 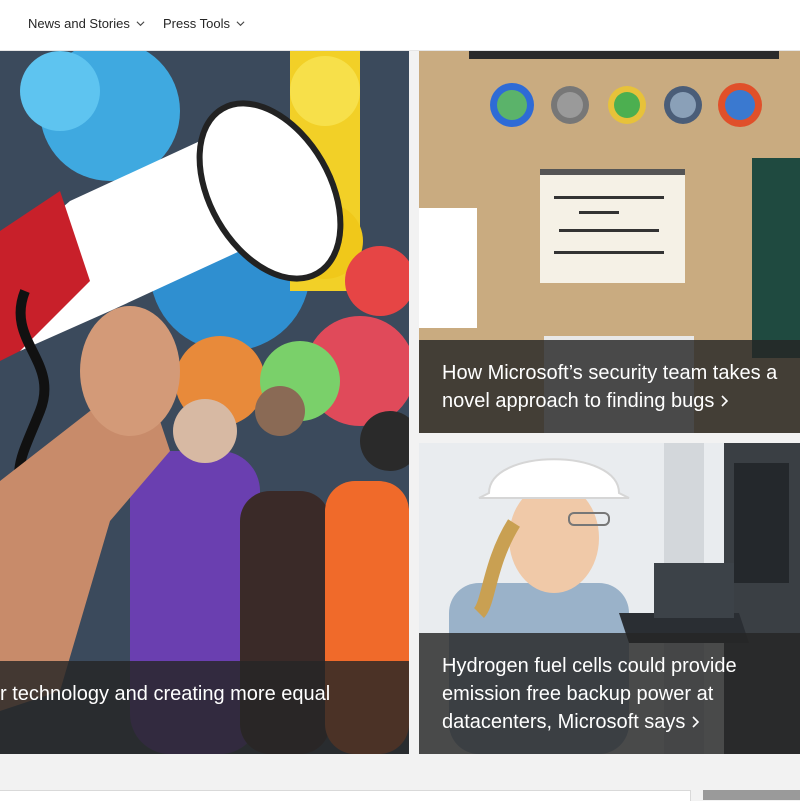 I want to click on nav-item-label: Press Tools, so click(x=196, y=23).